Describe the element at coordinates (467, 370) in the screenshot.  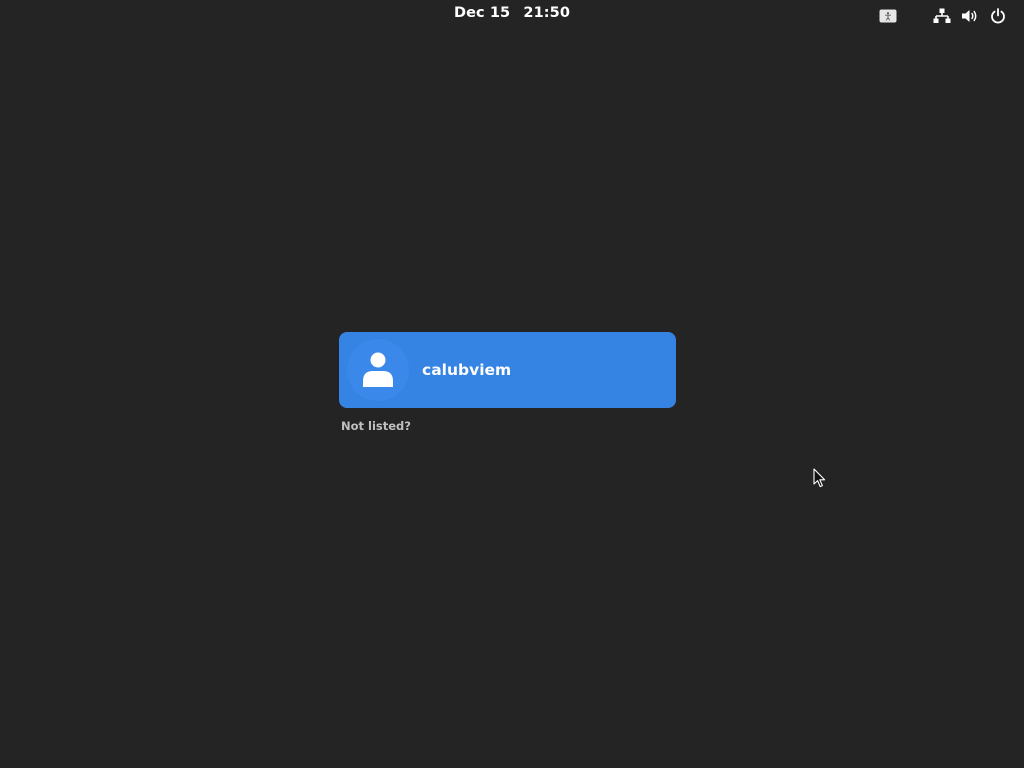
I see `username-label: calubviem` at that location.